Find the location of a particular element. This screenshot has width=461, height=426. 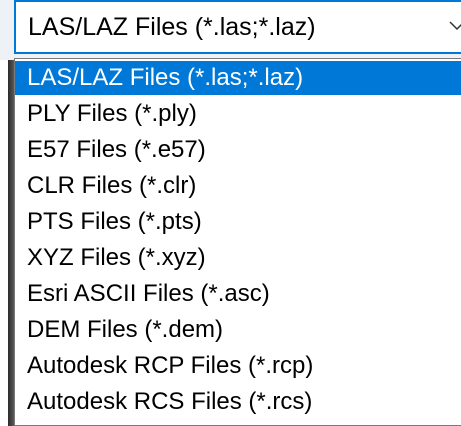

file-type-combobox: LAS/LAZ Files (*.las;*.laz) is located at coordinates (237, 27).